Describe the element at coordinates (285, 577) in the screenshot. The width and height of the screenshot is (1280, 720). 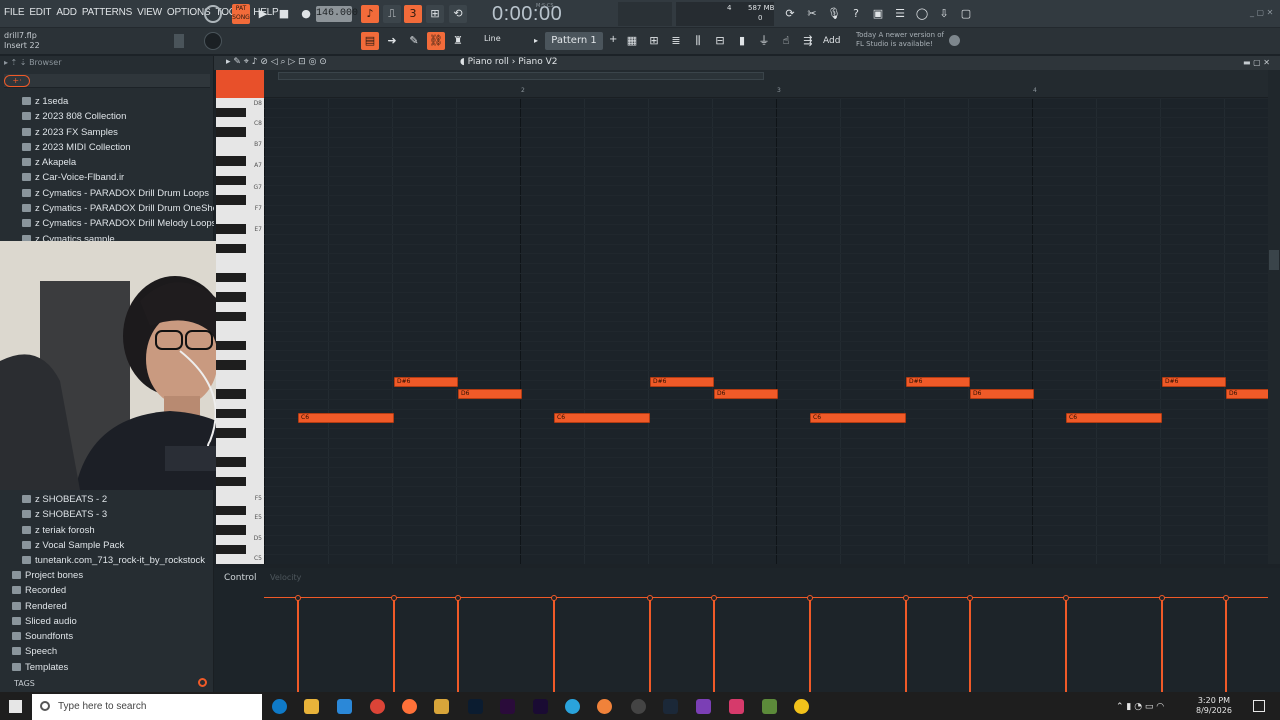
I see `control-param: Velocity` at that location.